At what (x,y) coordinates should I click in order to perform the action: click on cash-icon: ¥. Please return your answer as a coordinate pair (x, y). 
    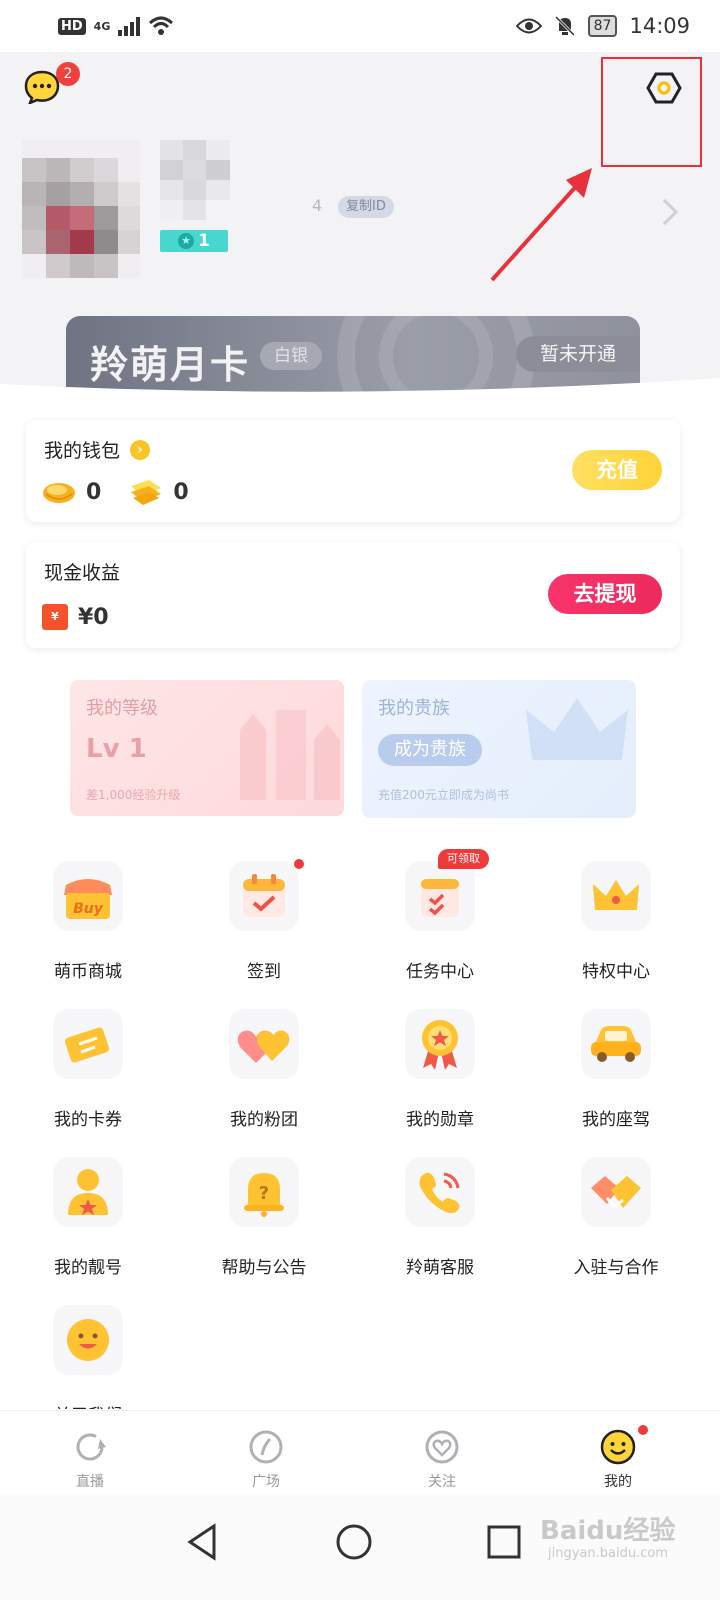
    Looking at the image, I should click on (55, 617).